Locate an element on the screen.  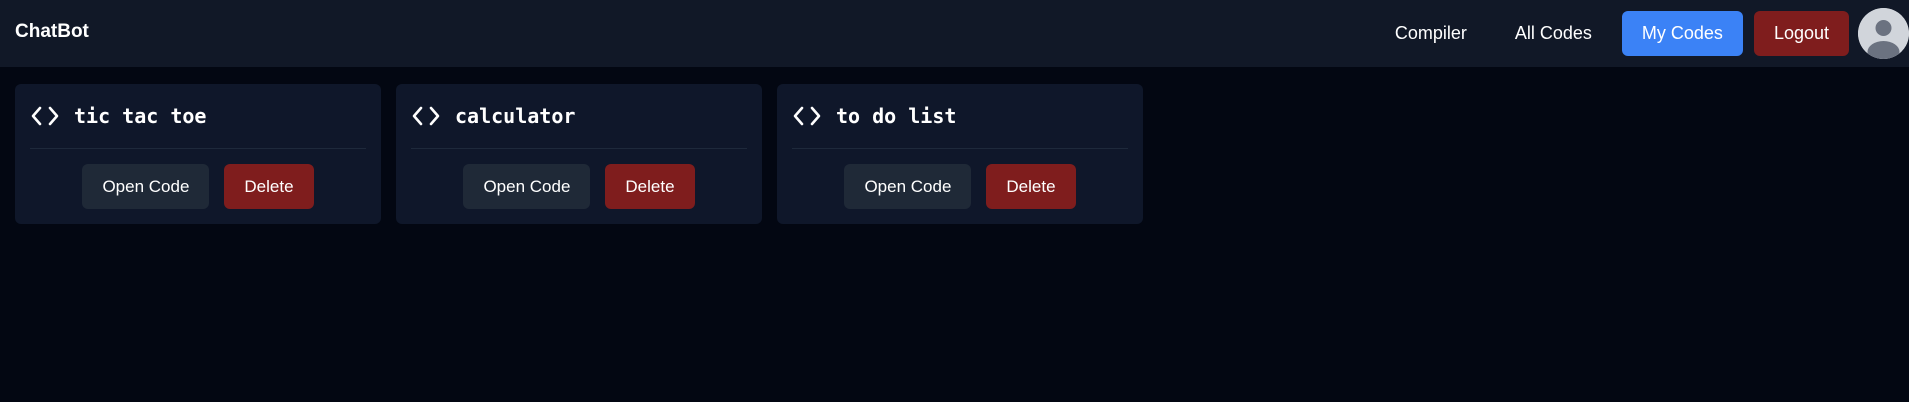
my-codes-button: My Codes is located at coordinates (1682, 33).